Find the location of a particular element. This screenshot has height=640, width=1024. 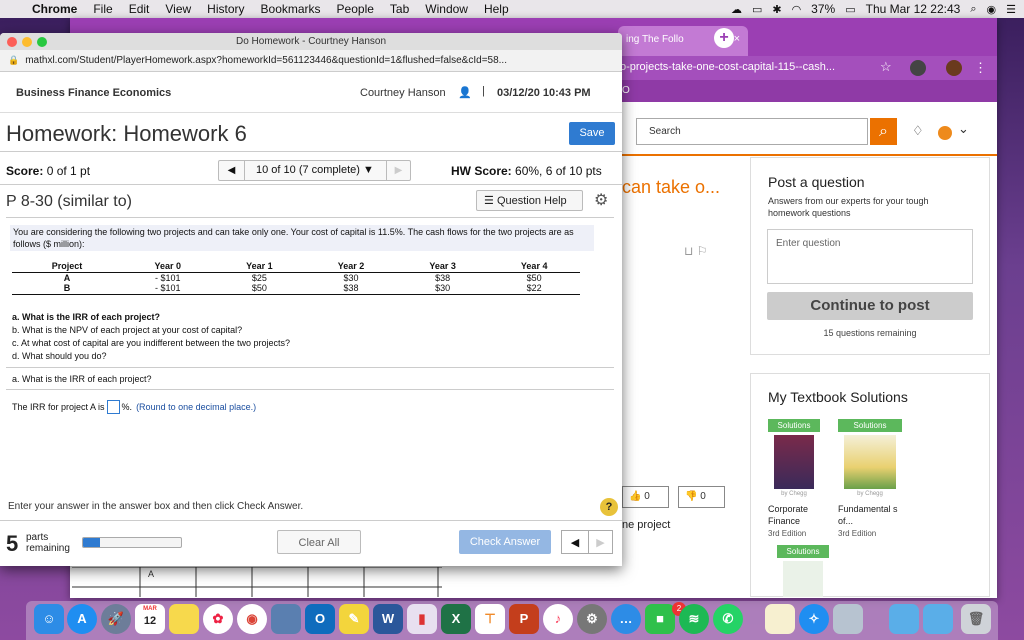

question-input: Enter question is located at coordinates (870, 256).